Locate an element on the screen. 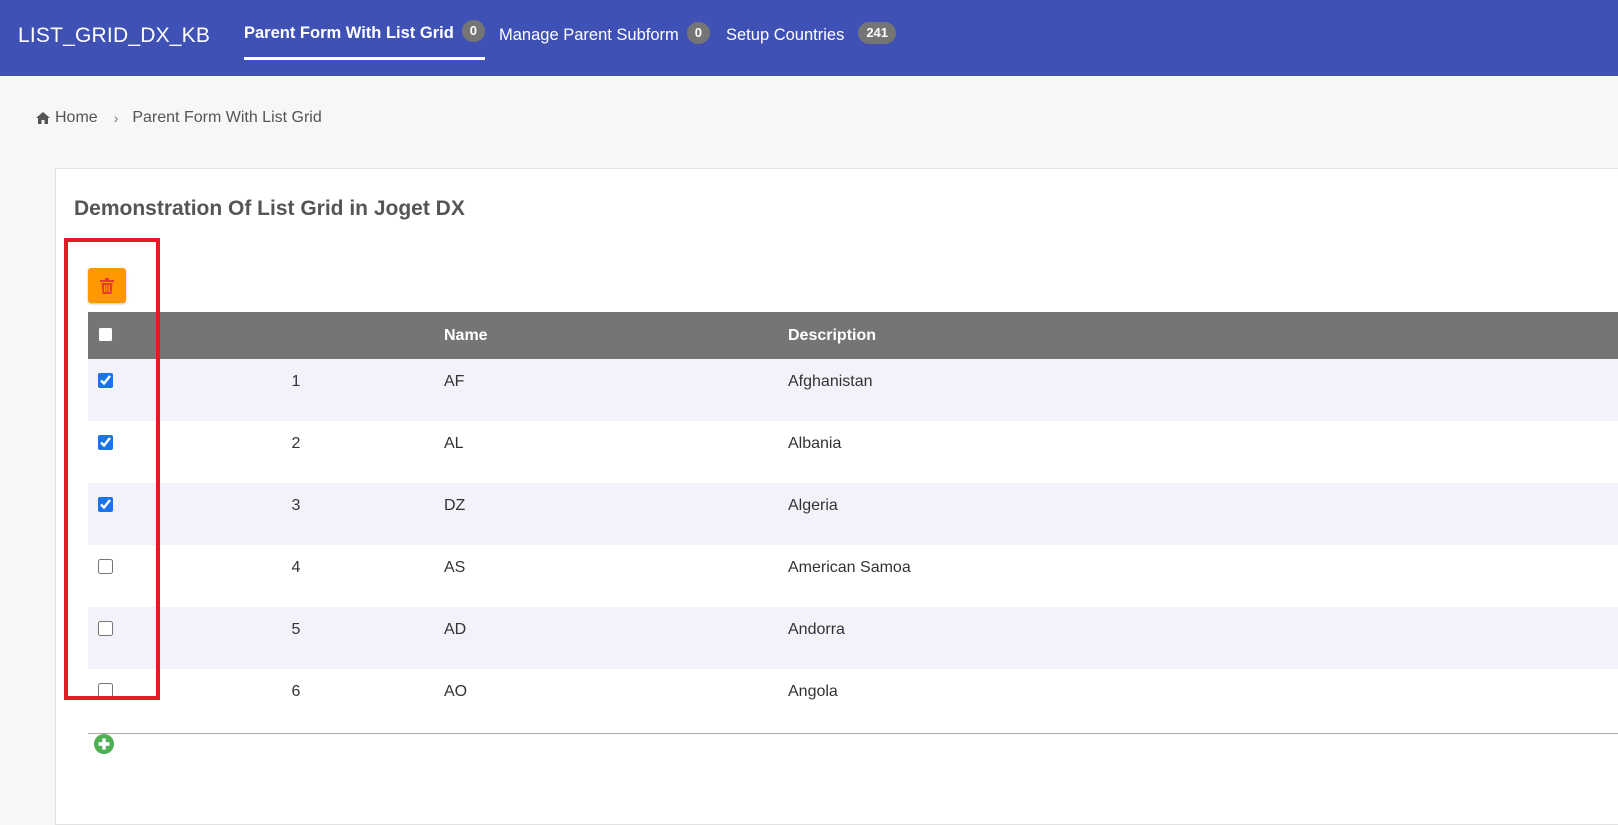 This screenshot has height=825, width=1618. nav-tab-manage-subform: Manage Parent Subform 0 is located at coordinates (605, 41).